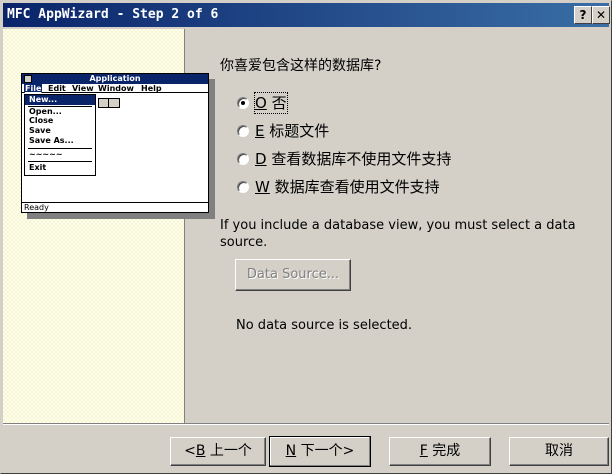 The height and width of the screenshot is (474, 612). Describe the element at coordinates (301, 66) in the screenshot. I see `database-question: 你喜爱包含这样的数据库?` at that location.